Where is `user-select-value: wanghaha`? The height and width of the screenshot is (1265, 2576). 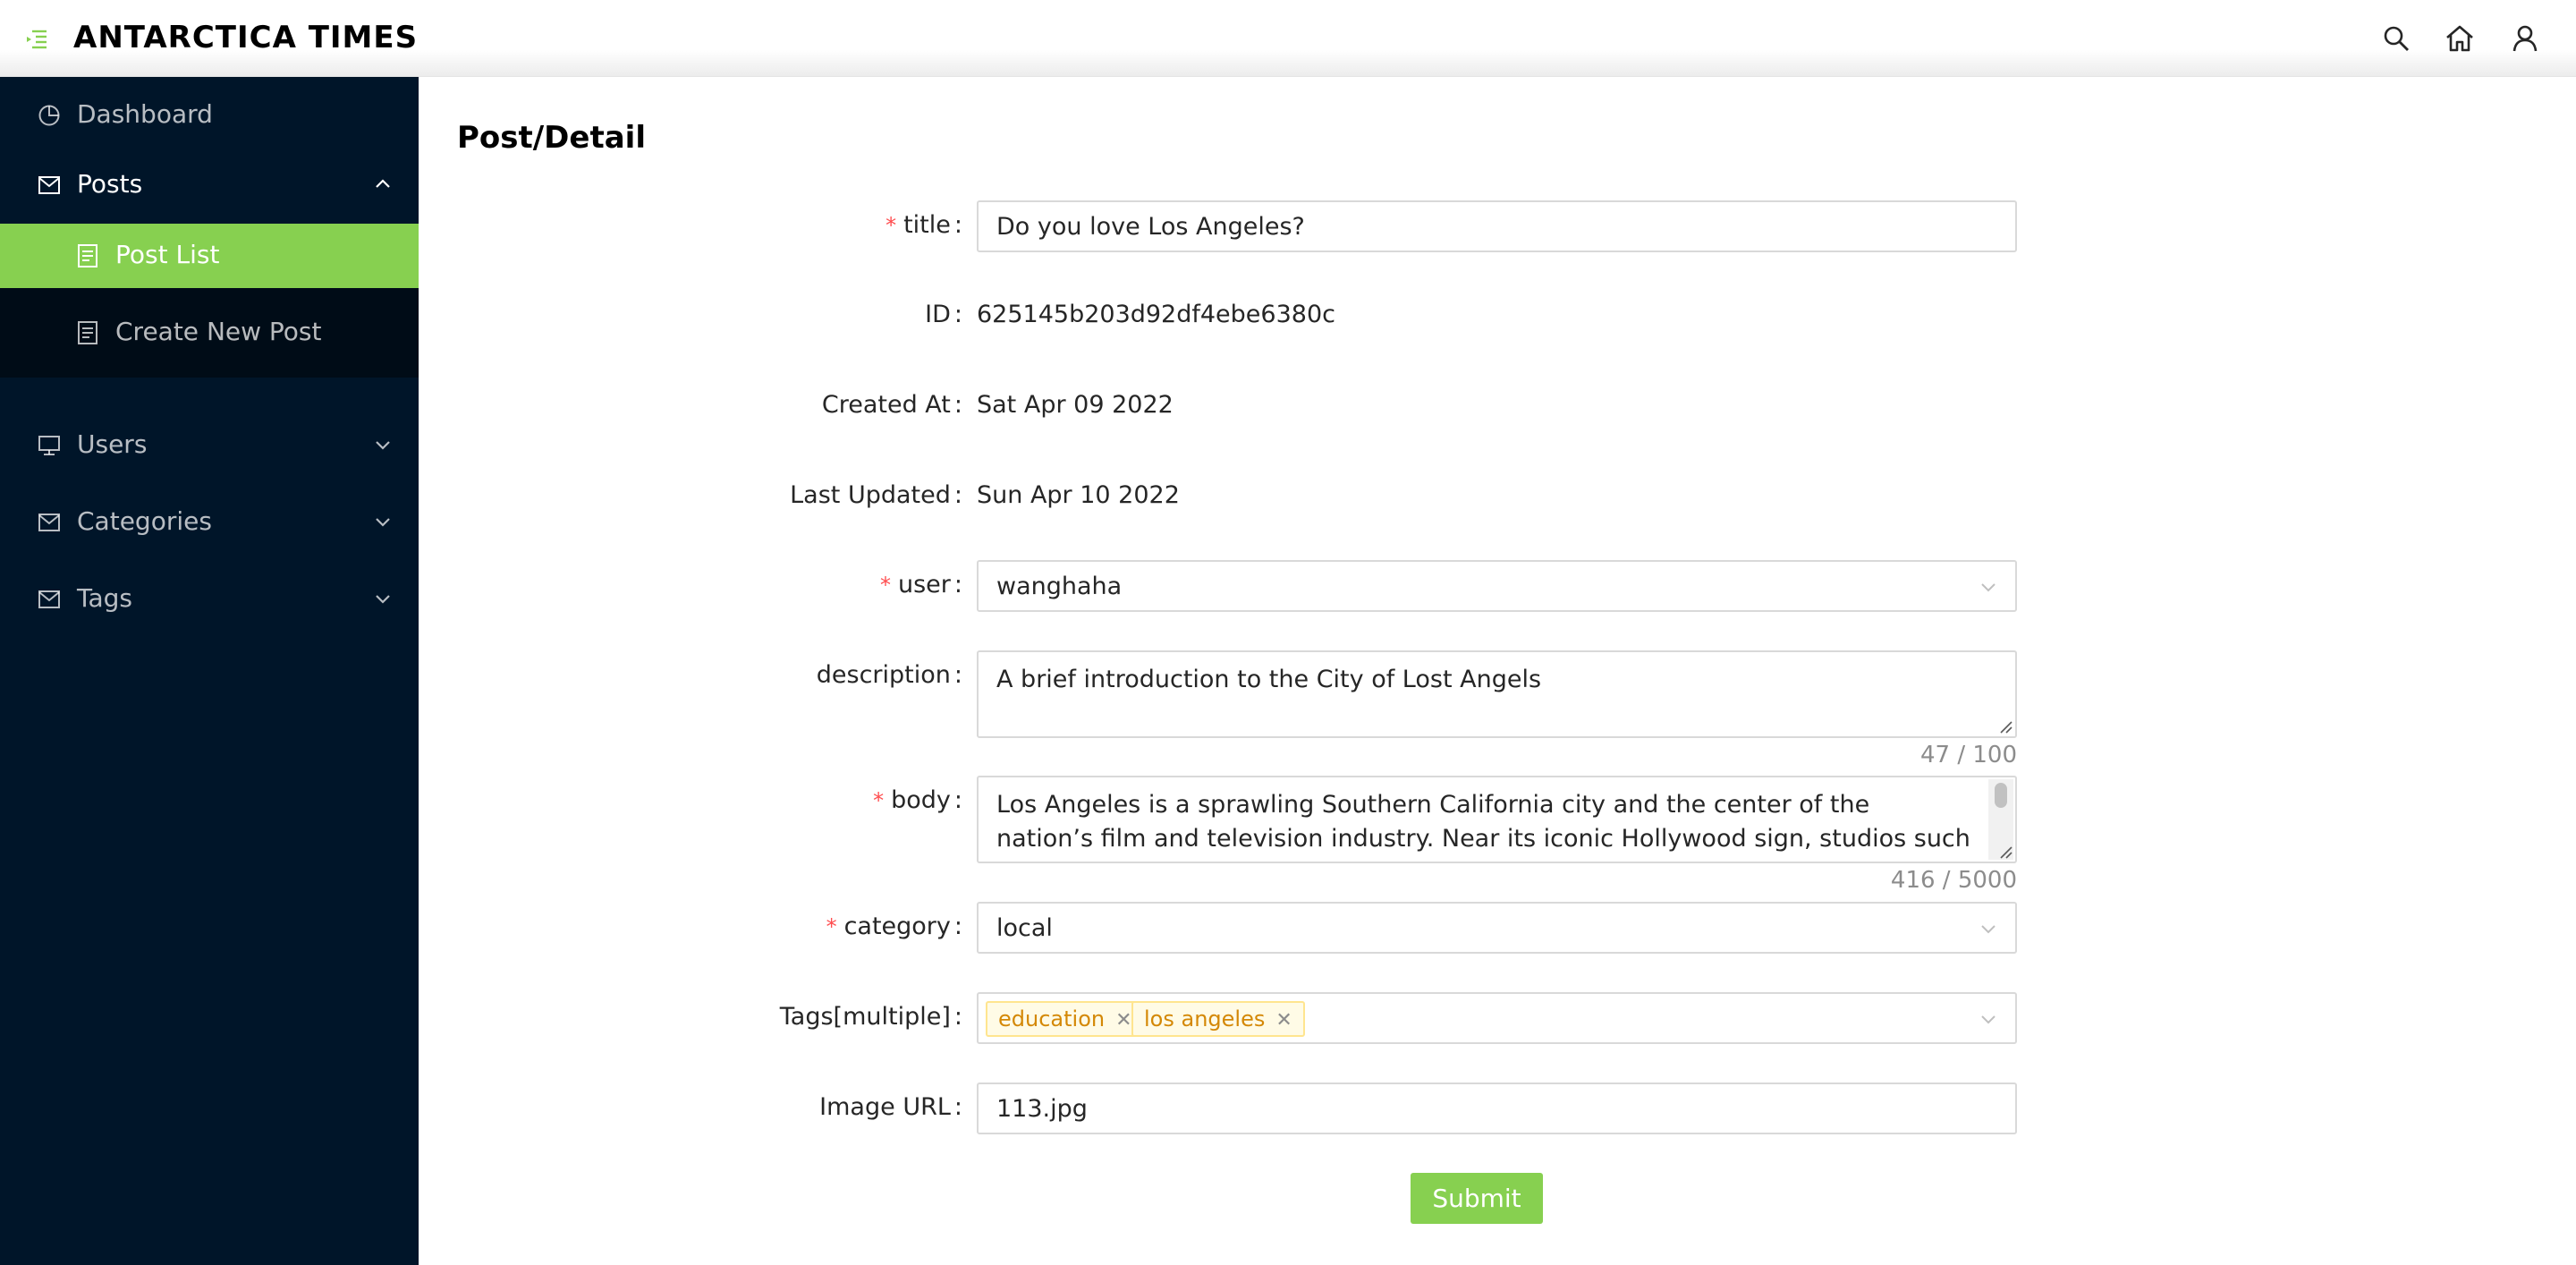 user-select-value: wanghaha is located at coordinates (1059, 586).